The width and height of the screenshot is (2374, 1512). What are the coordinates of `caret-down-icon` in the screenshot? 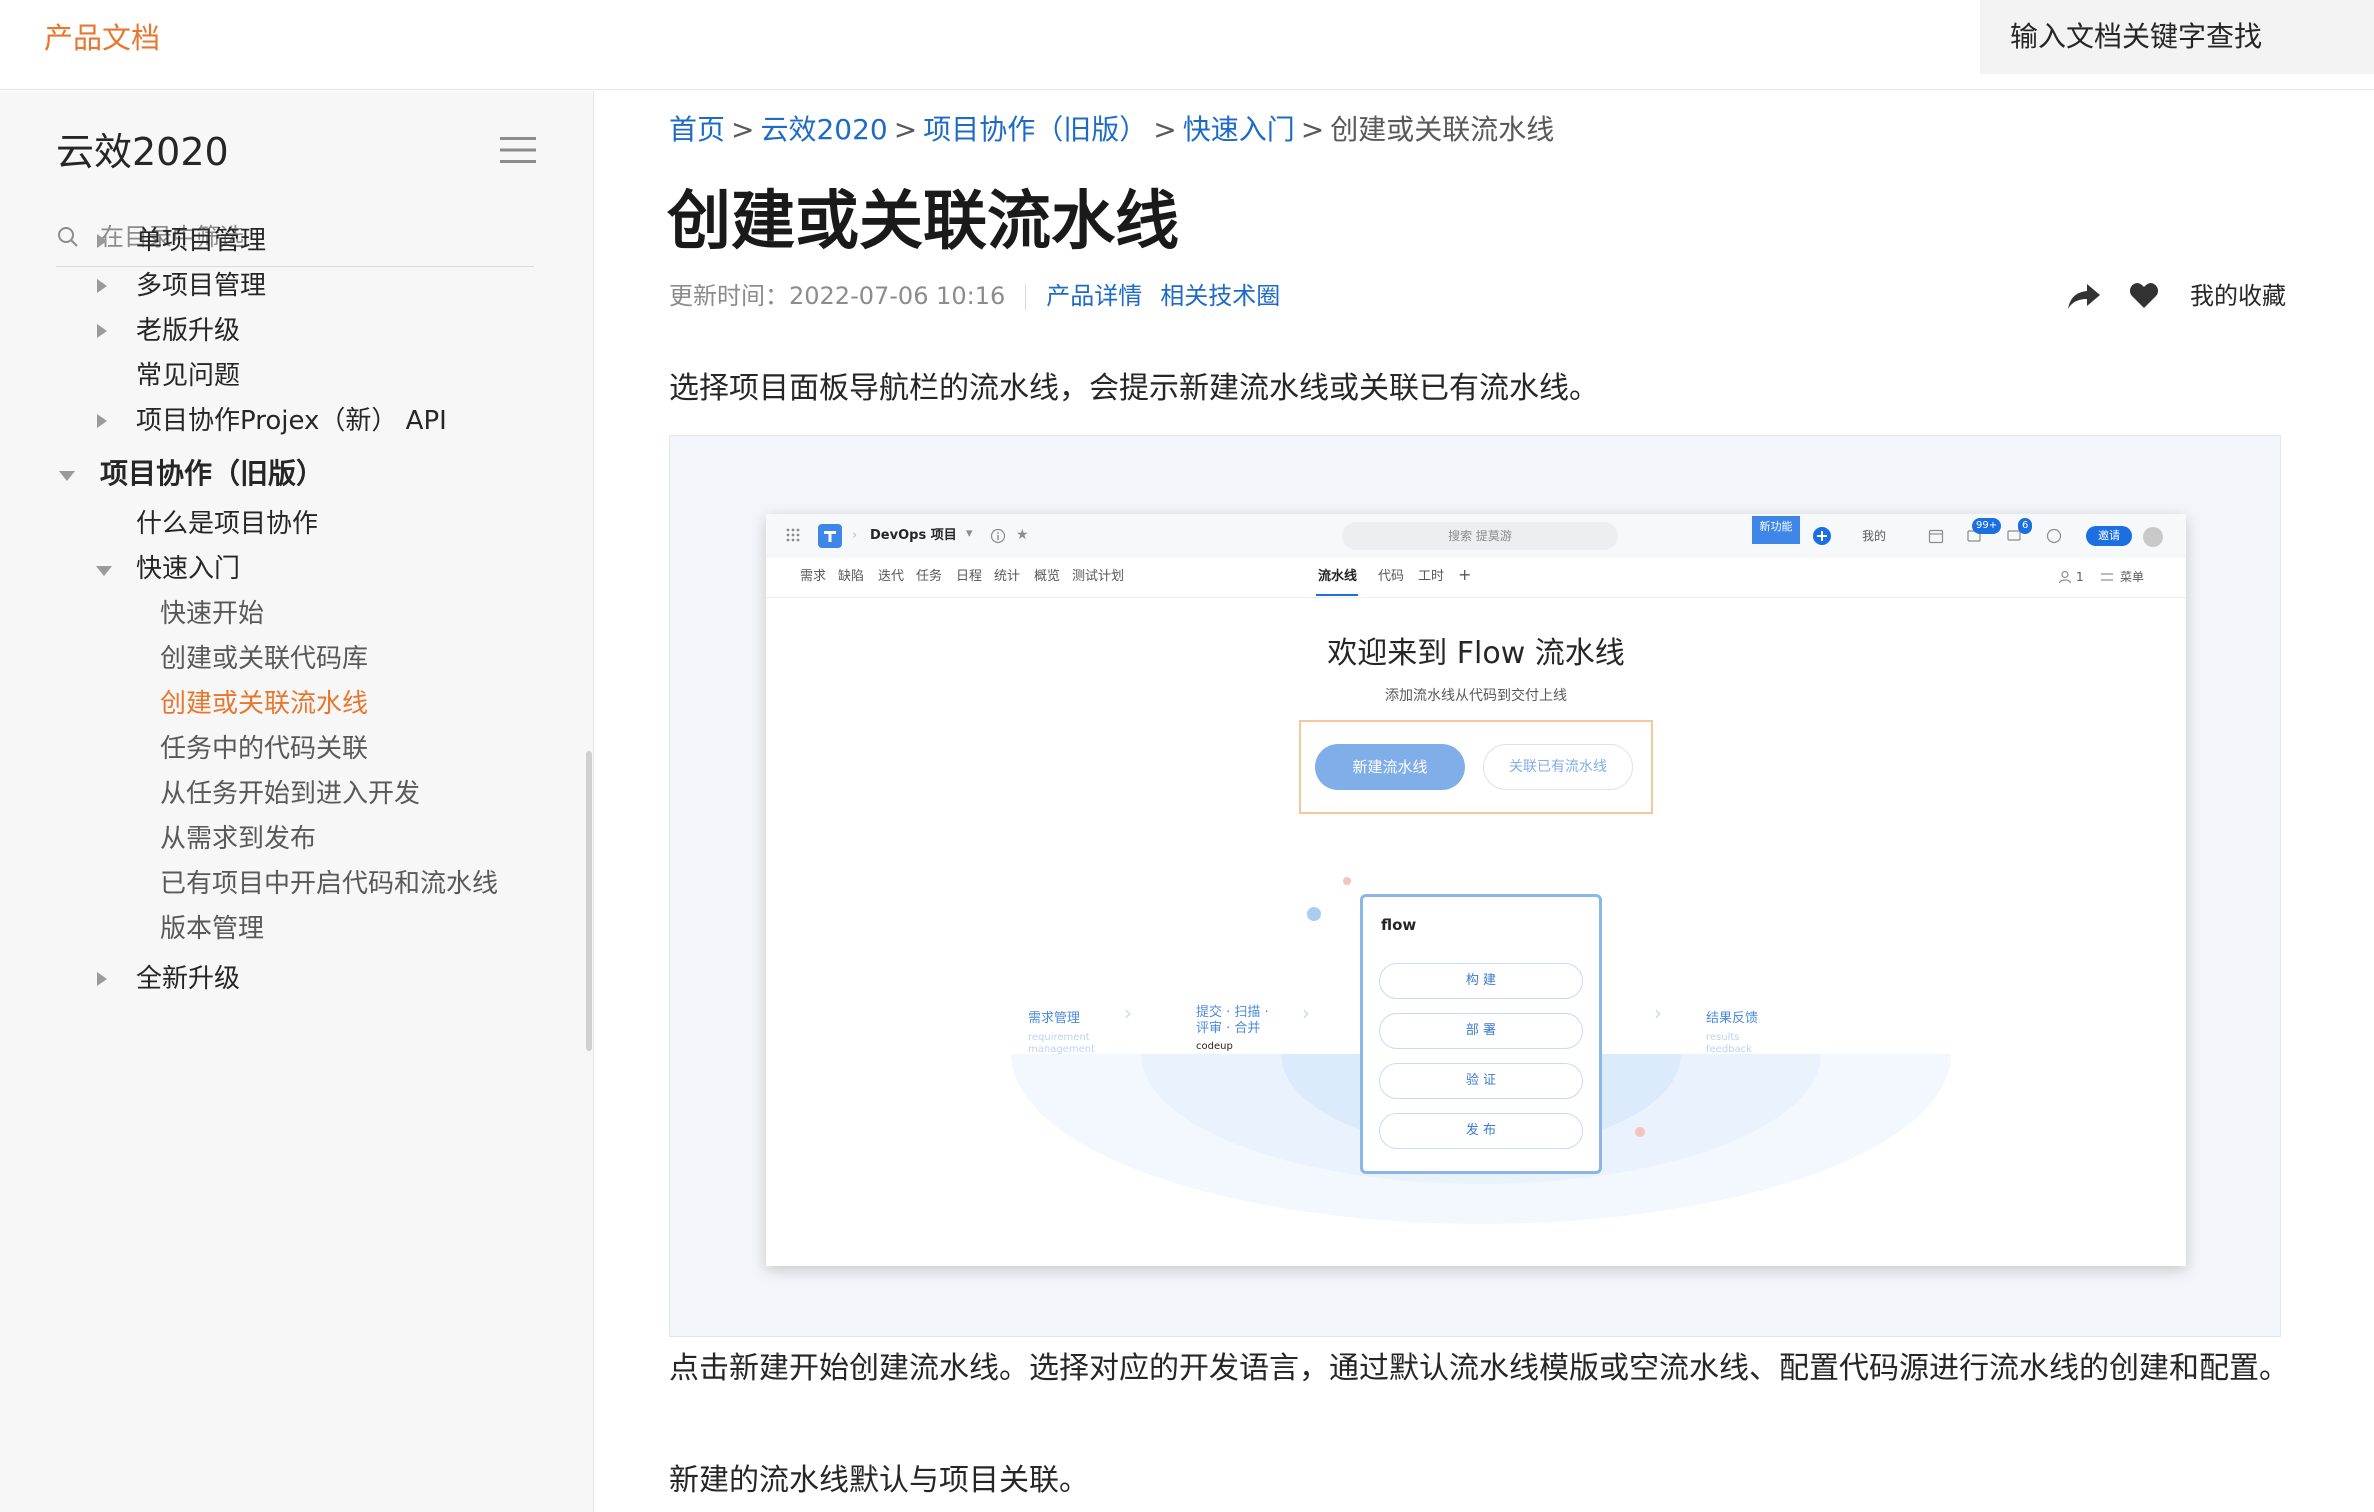 It's located at (104, 571).